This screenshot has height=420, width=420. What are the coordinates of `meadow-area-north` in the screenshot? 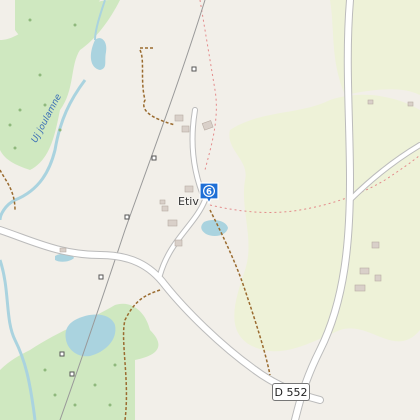 It's located at (375, 47).